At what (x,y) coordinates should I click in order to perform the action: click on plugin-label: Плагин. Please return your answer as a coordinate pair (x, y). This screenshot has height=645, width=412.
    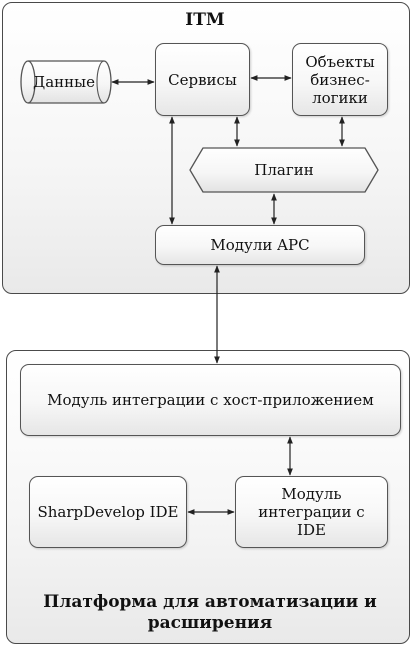
    Looking at the image, I should click on (284, 170).